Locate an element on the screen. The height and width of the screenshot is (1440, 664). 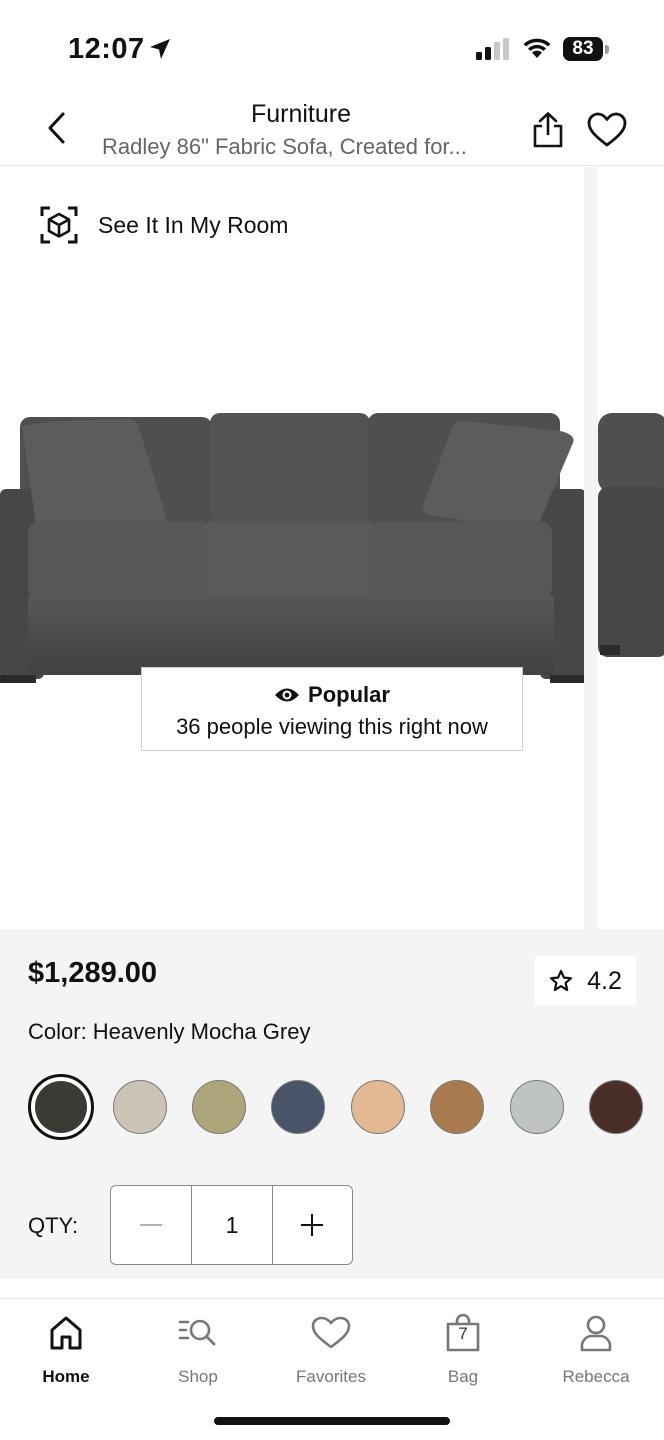
rating-value: 4.2 is located at coordinates (604, 980).